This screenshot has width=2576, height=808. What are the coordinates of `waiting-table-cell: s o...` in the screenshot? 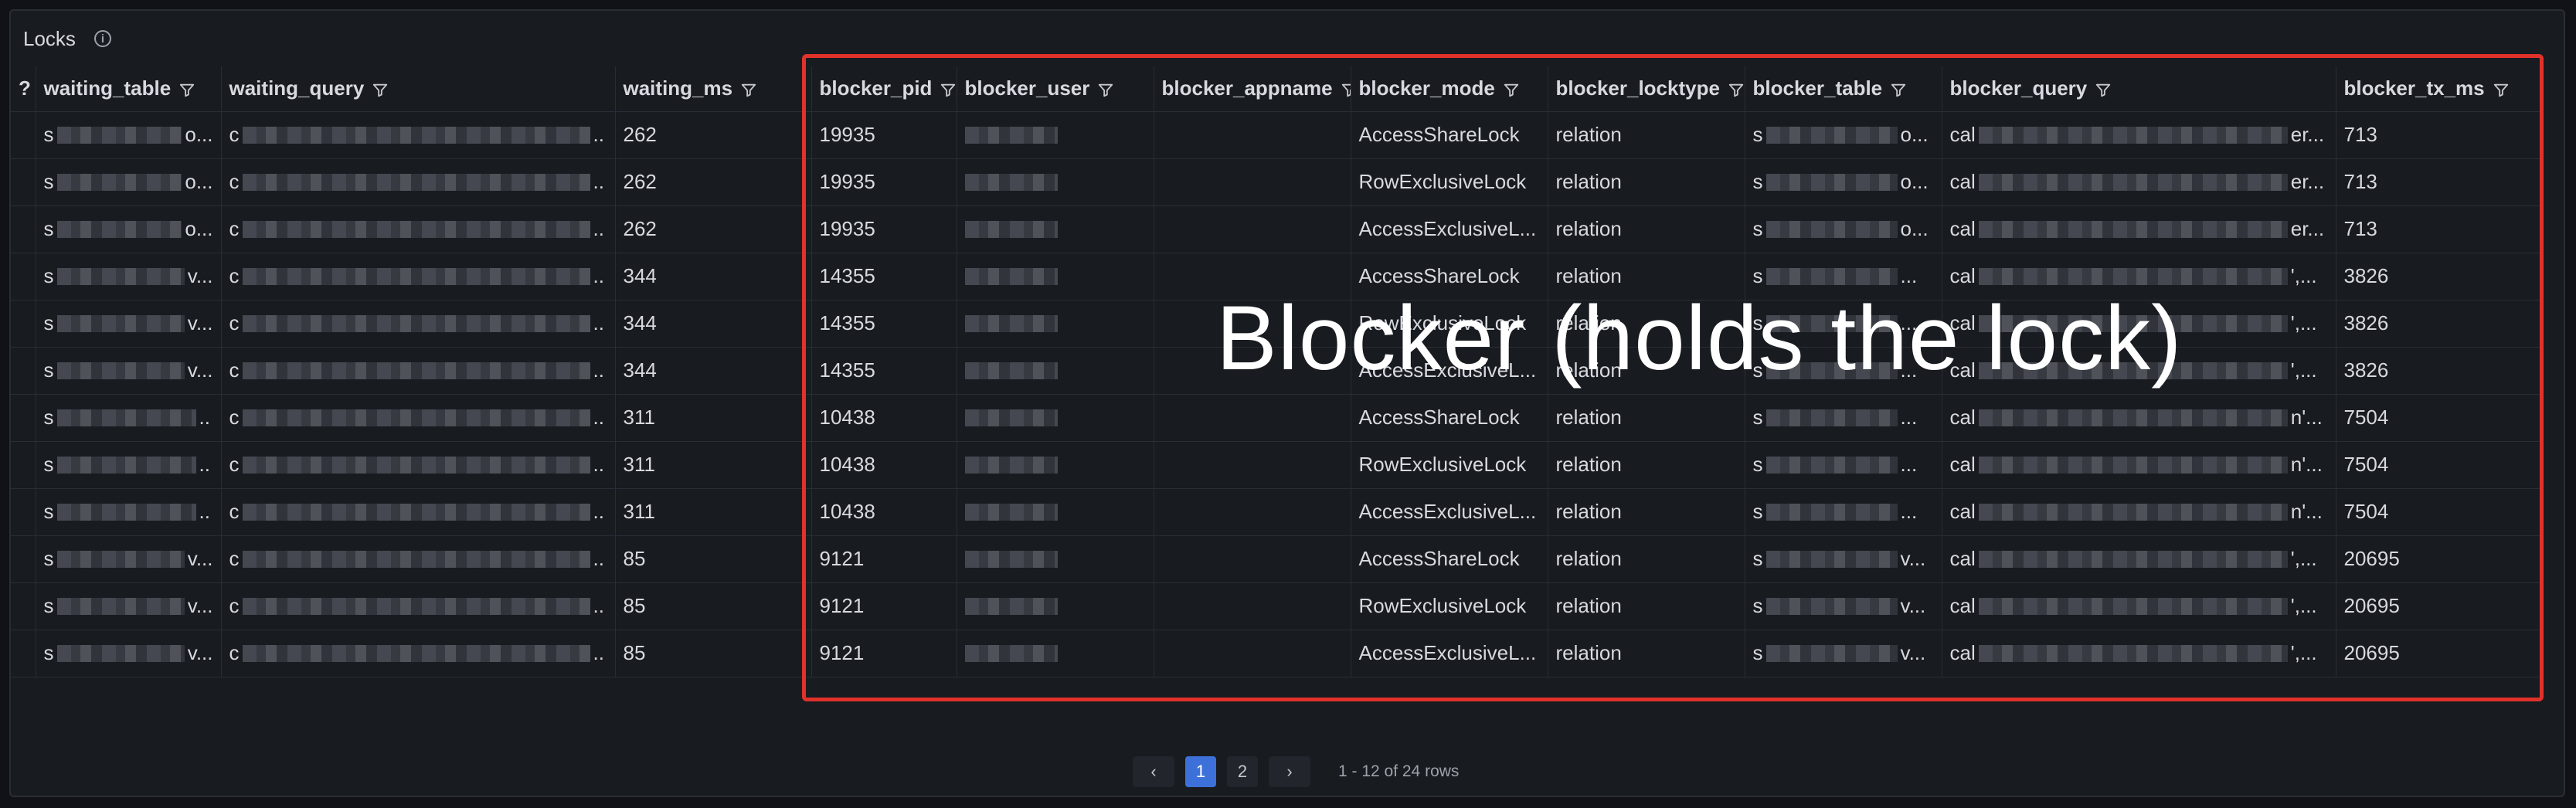 It's located at (129, 182).